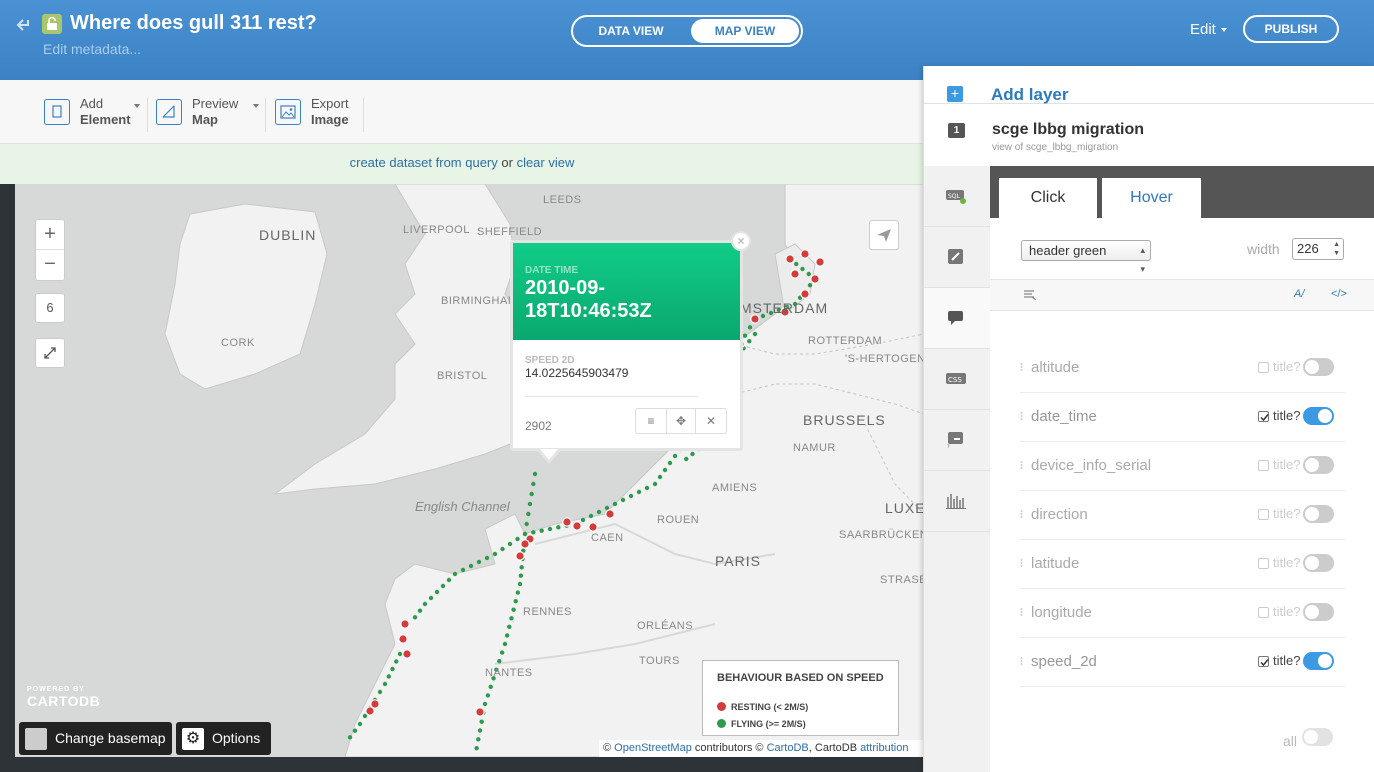 This screenshot has height=772, width=1374. Describe the element at coordinates (1336, 249) in the screenshot. I see `stepper-arrows-icon: ▲ ▼` at that location.